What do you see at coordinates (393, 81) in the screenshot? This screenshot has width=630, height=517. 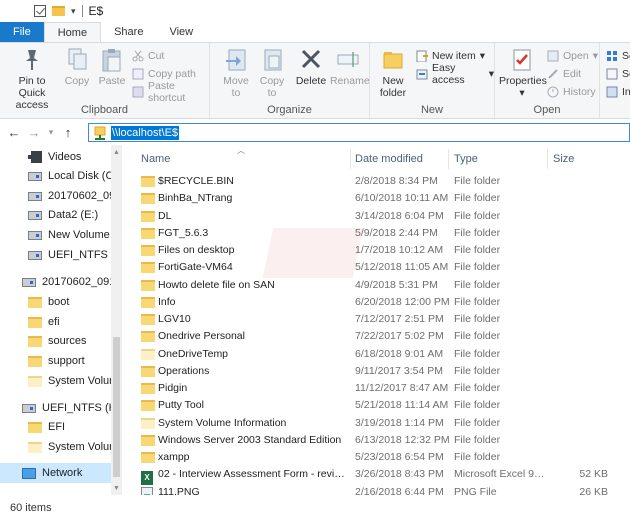 I see `new-folder-label-1: New` at bounding box center [393, 81].